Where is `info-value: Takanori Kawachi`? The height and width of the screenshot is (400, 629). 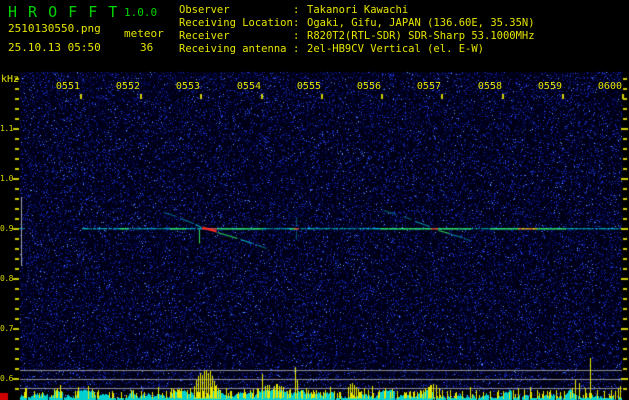 info-value: Takanori Kawachi is located at coordinates (358, 10).